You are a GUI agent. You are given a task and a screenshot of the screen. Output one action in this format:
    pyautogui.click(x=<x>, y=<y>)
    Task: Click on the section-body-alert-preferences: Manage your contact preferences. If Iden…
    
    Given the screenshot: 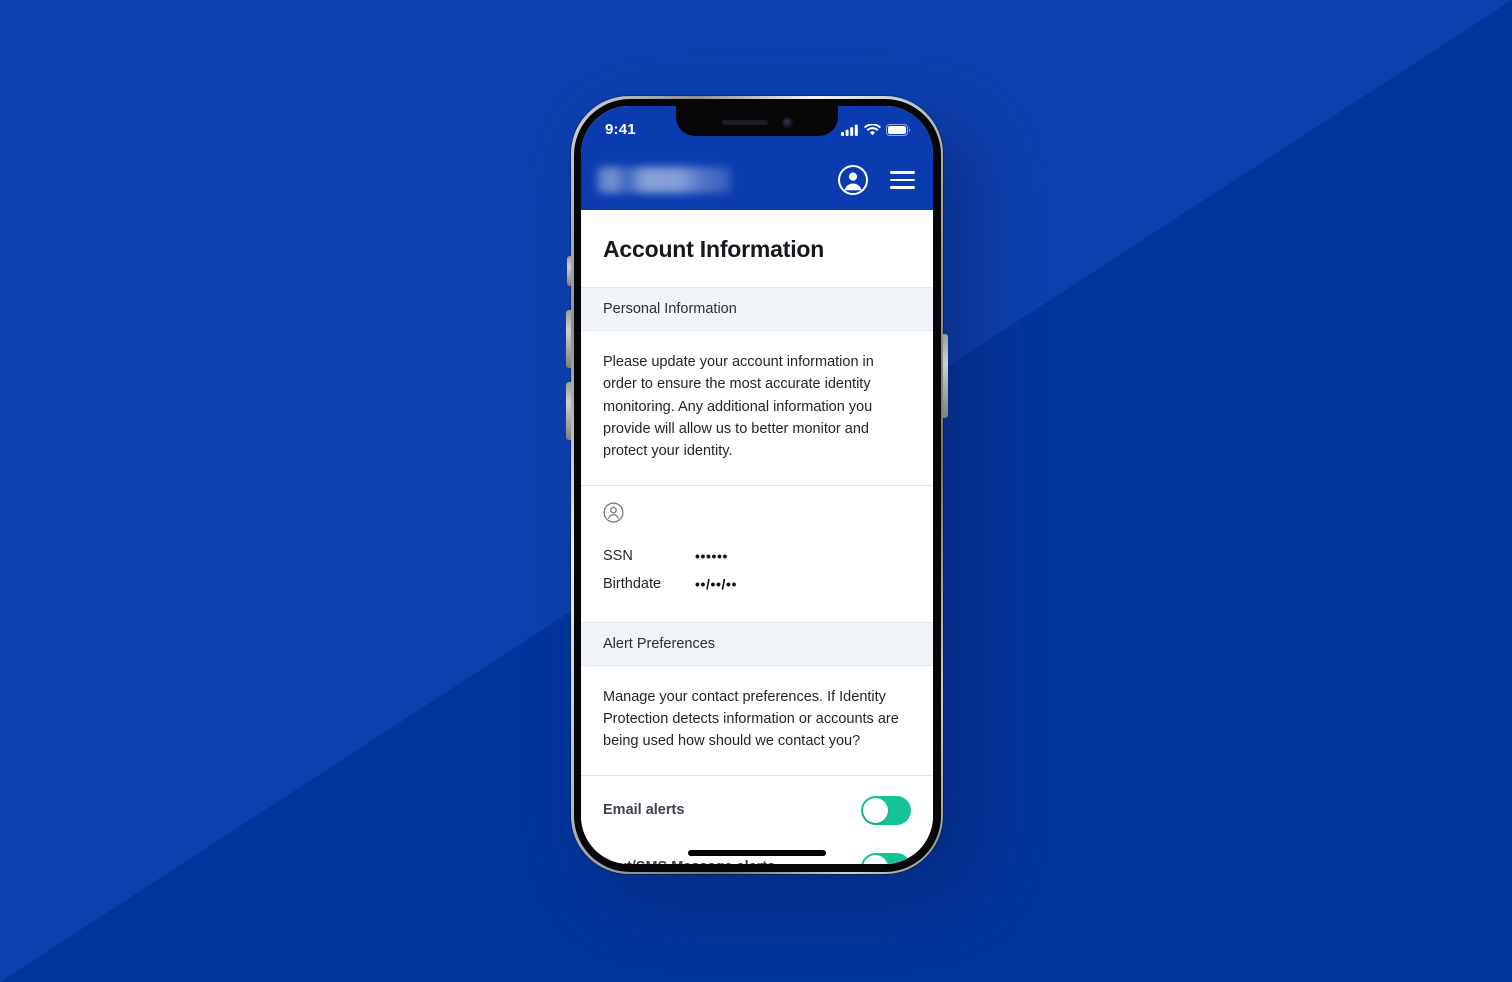 What is the action you would take?
    pyautogui.click(x=757, y=720)
    